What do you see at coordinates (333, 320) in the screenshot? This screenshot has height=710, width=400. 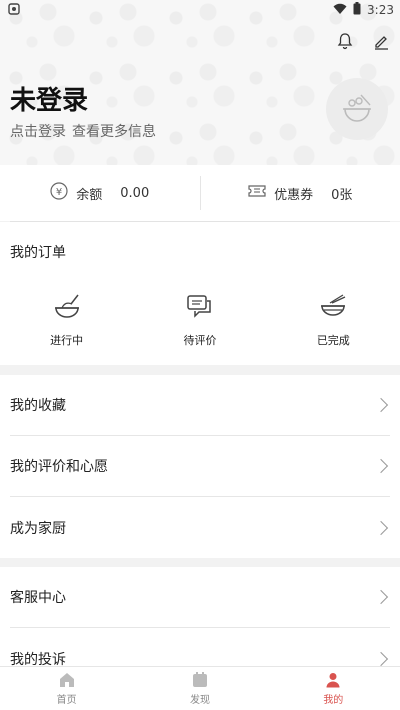 I see `order-completed: 已完成` at bounding box center [333, 320].